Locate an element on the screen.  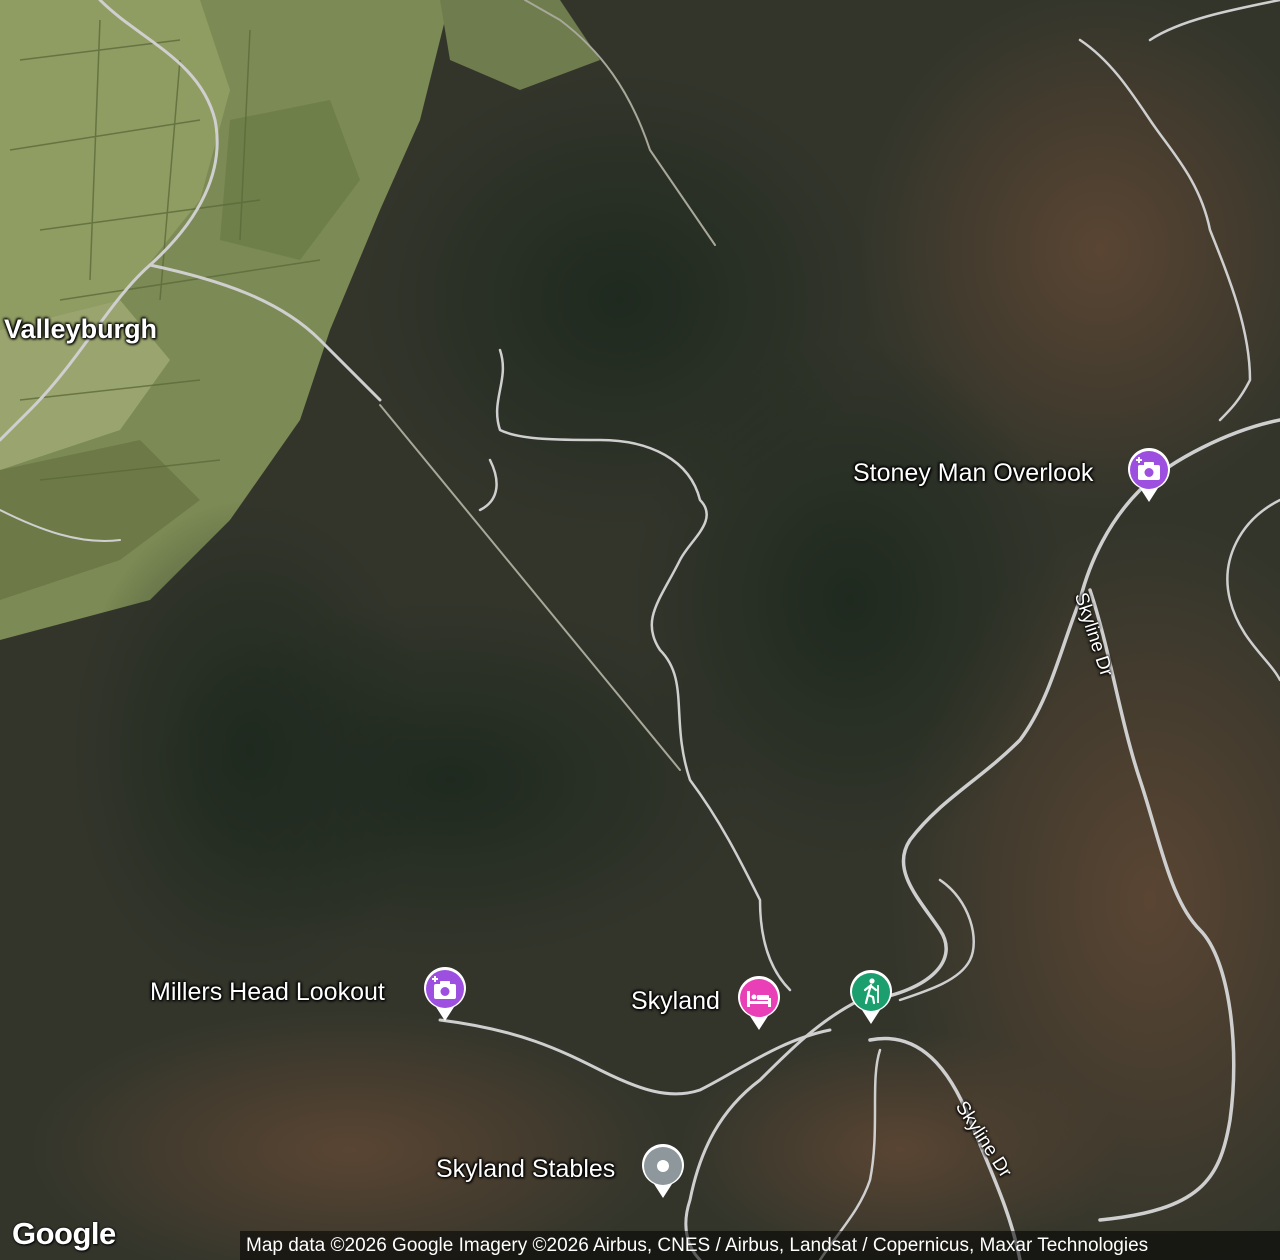
poi-pin-hiking-trail is located at coordinates (871, 998).